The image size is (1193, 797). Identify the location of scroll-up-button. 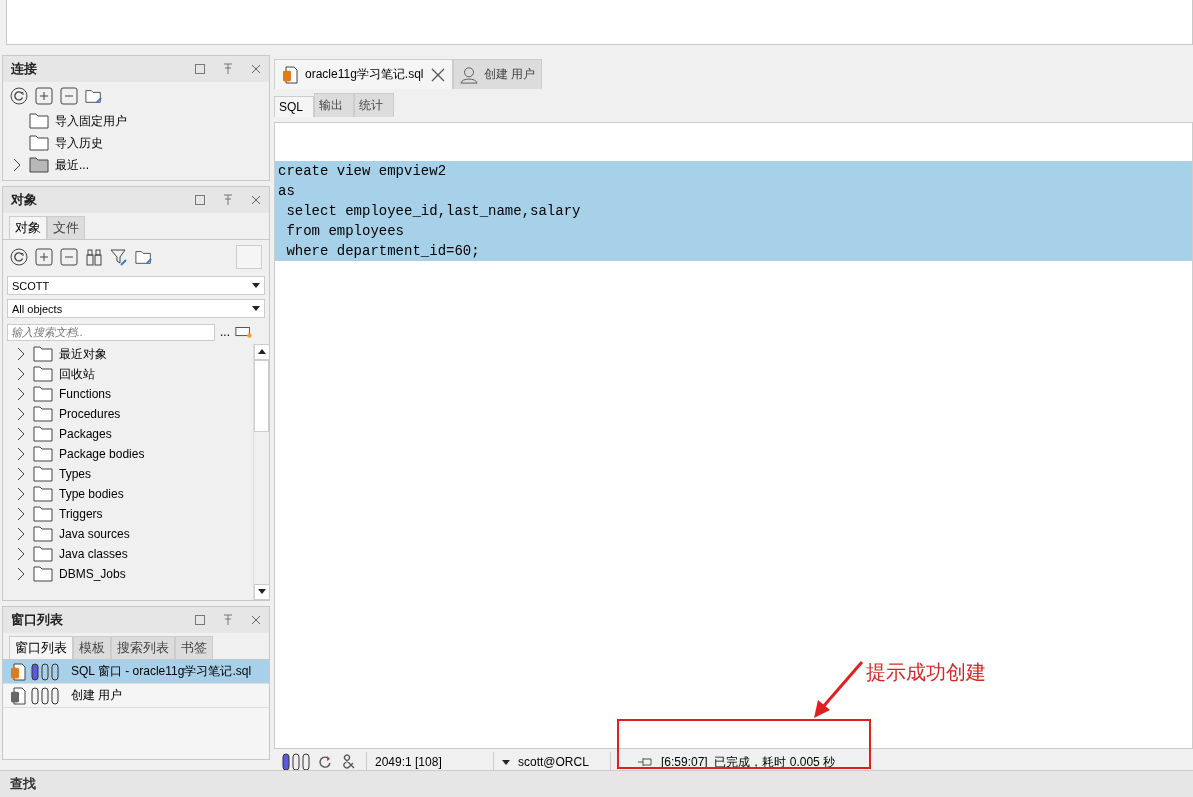
(261, 352).